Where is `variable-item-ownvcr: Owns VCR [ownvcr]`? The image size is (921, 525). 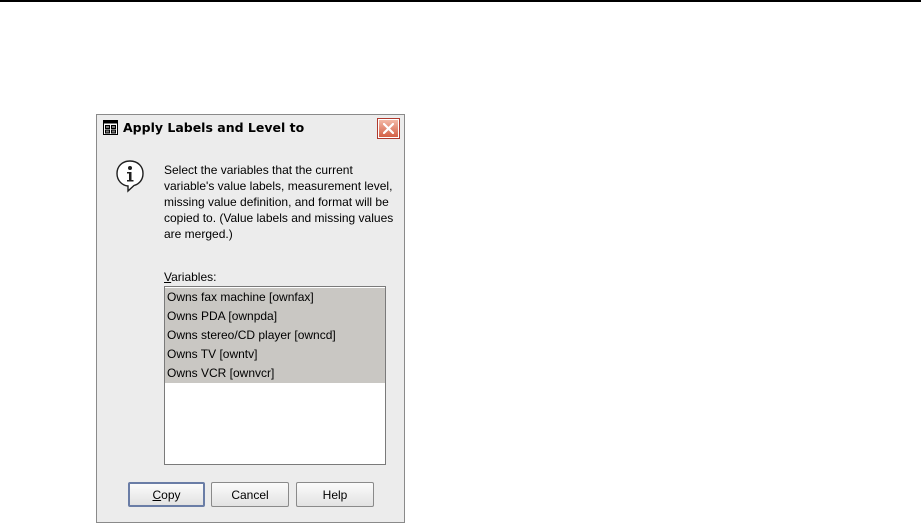 variable-item-ownvcr: Owns VCR [ownvcr] is located at coordinates (275, 373).